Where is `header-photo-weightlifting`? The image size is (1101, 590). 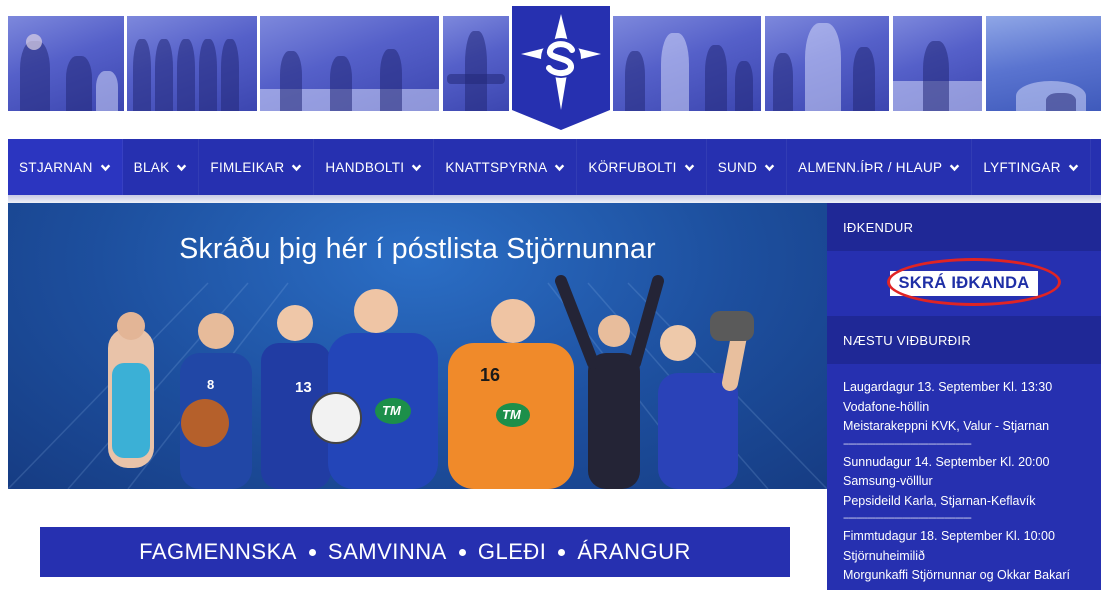 header-photo-weightlifting is located at coordinates (476, 63).